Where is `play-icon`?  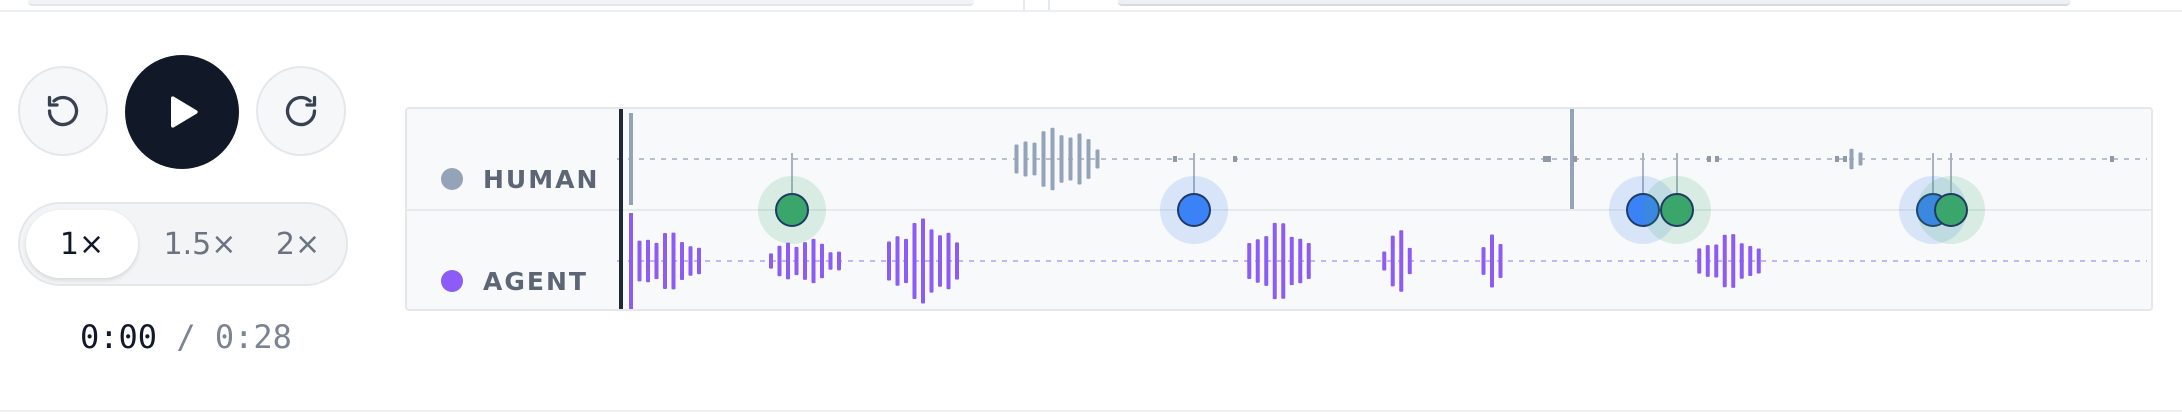
play-icon is located at coordinates (184, 112).